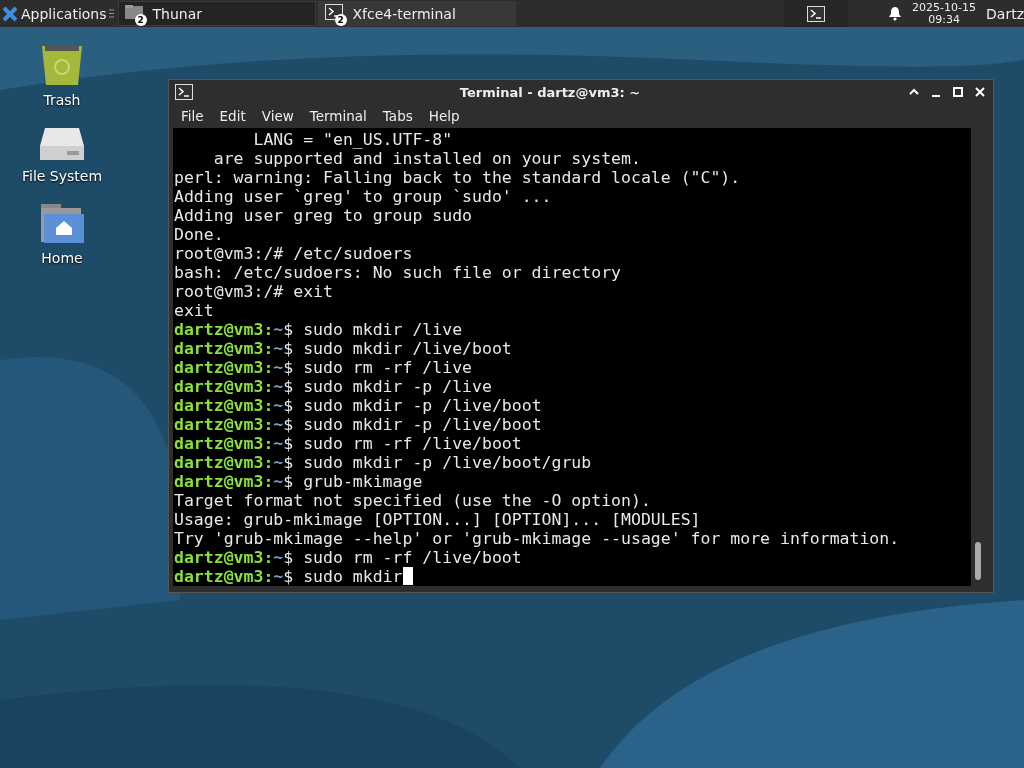 This screenshot has width=1024, height=768. Describe the element at coordinates (338, 116) in the screenshot. I see `menu-item: Terminal` at that location.